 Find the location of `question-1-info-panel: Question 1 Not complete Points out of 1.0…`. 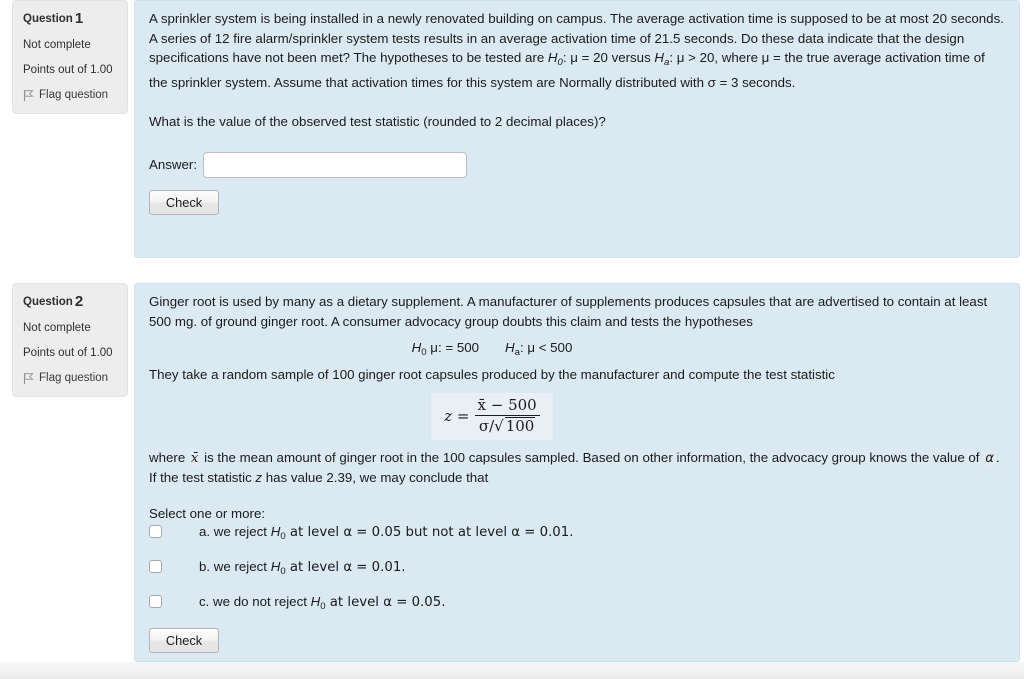

question-1-info-panel: Question 1 Not complete Points out of 1.0… is located at coordinates (70, 57).